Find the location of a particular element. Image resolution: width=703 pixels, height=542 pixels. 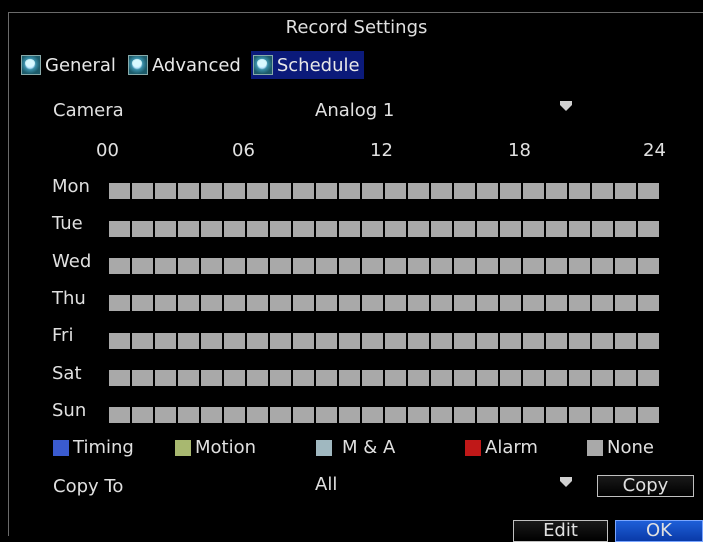

legend-timing: Timing is located at coordinates (93, 447).